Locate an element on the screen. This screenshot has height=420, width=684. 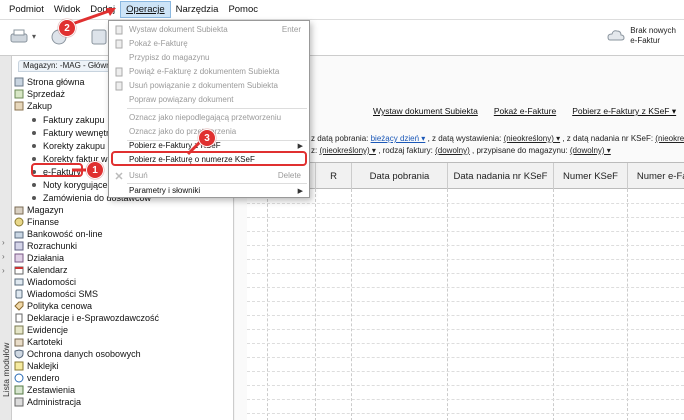
modules-vertical-tab: › › › Lista modułów is located at coordinates (6, 238).